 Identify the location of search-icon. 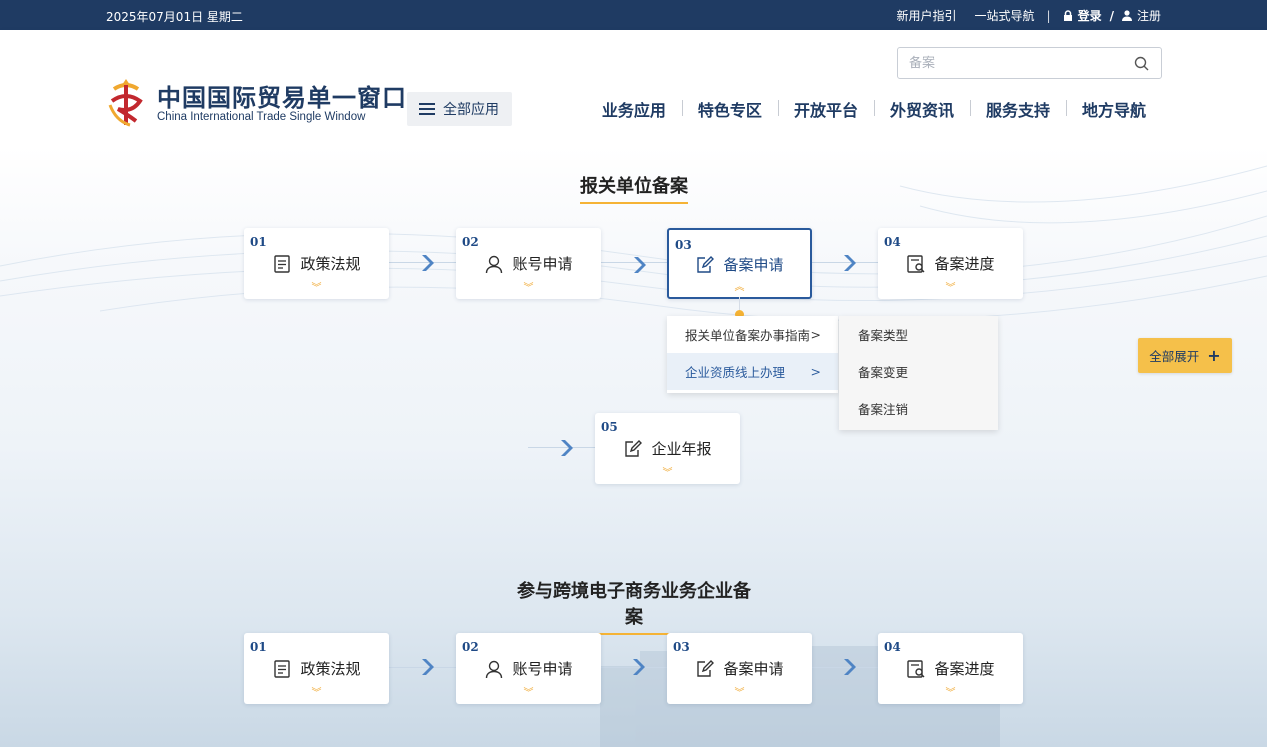
(1141, 63).